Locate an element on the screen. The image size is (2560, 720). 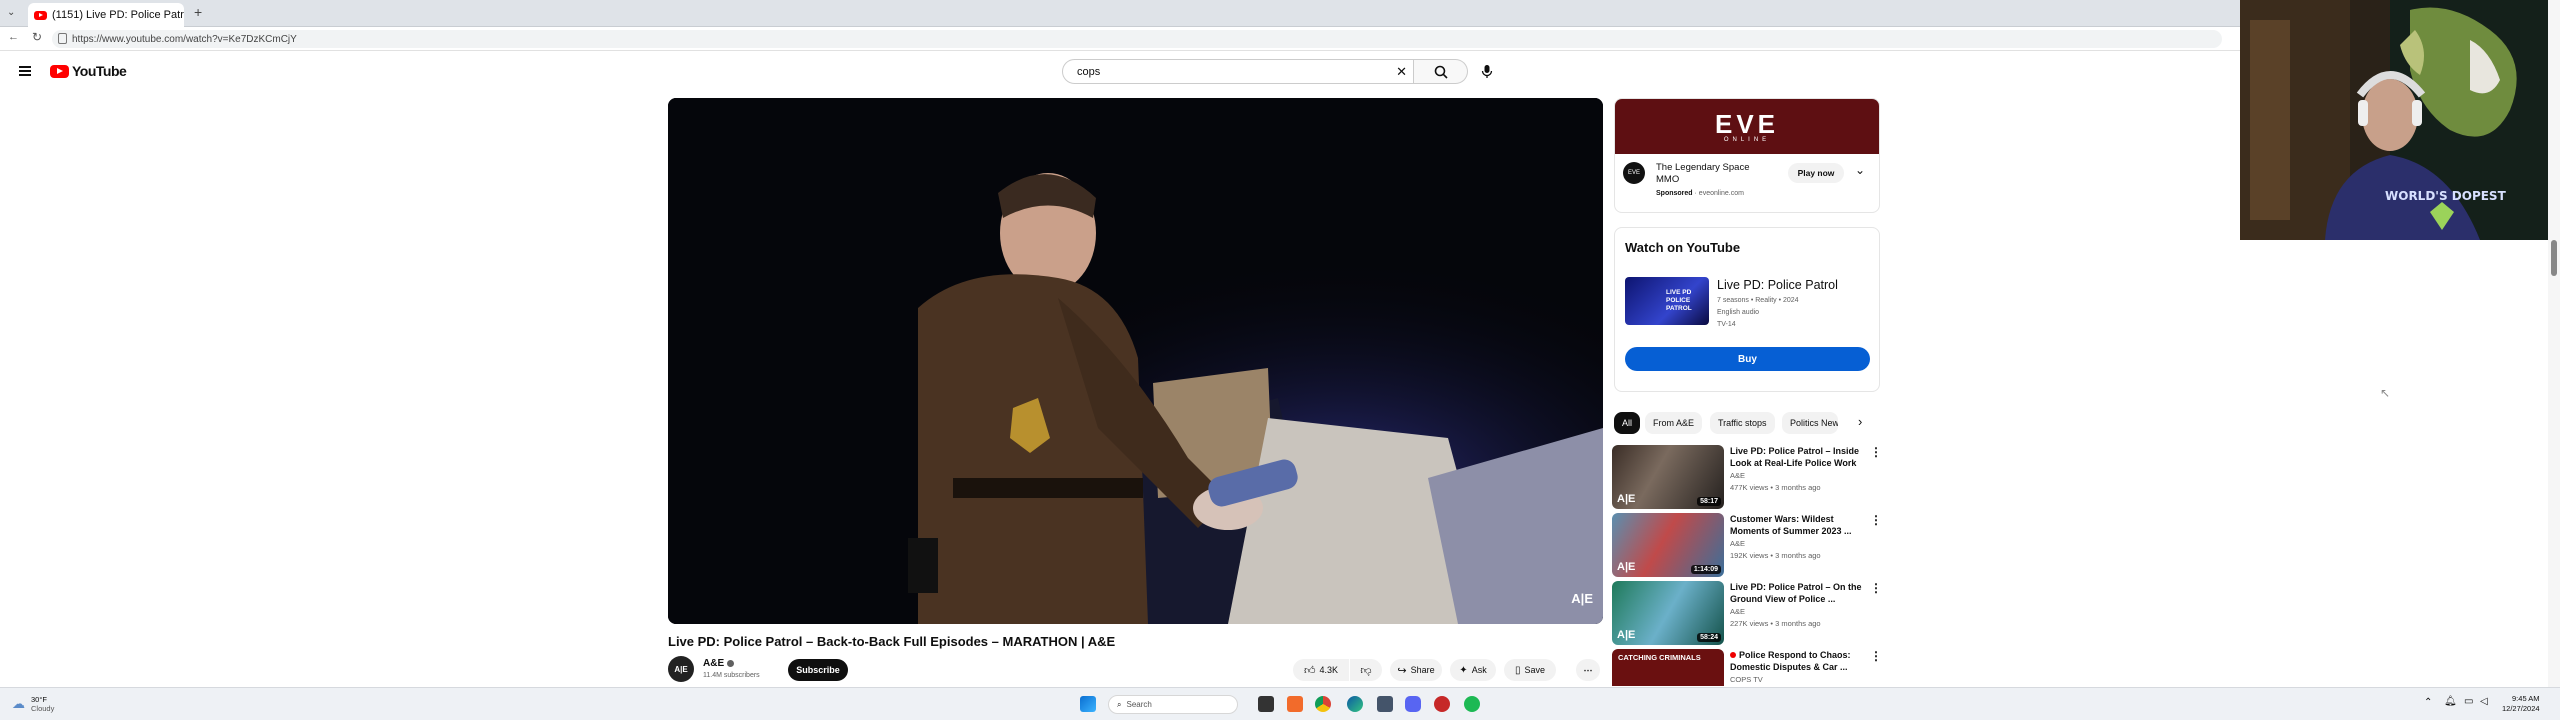
thumbnail-text: CATCHING CRIMINALS is located at coordinates (1659, 657).